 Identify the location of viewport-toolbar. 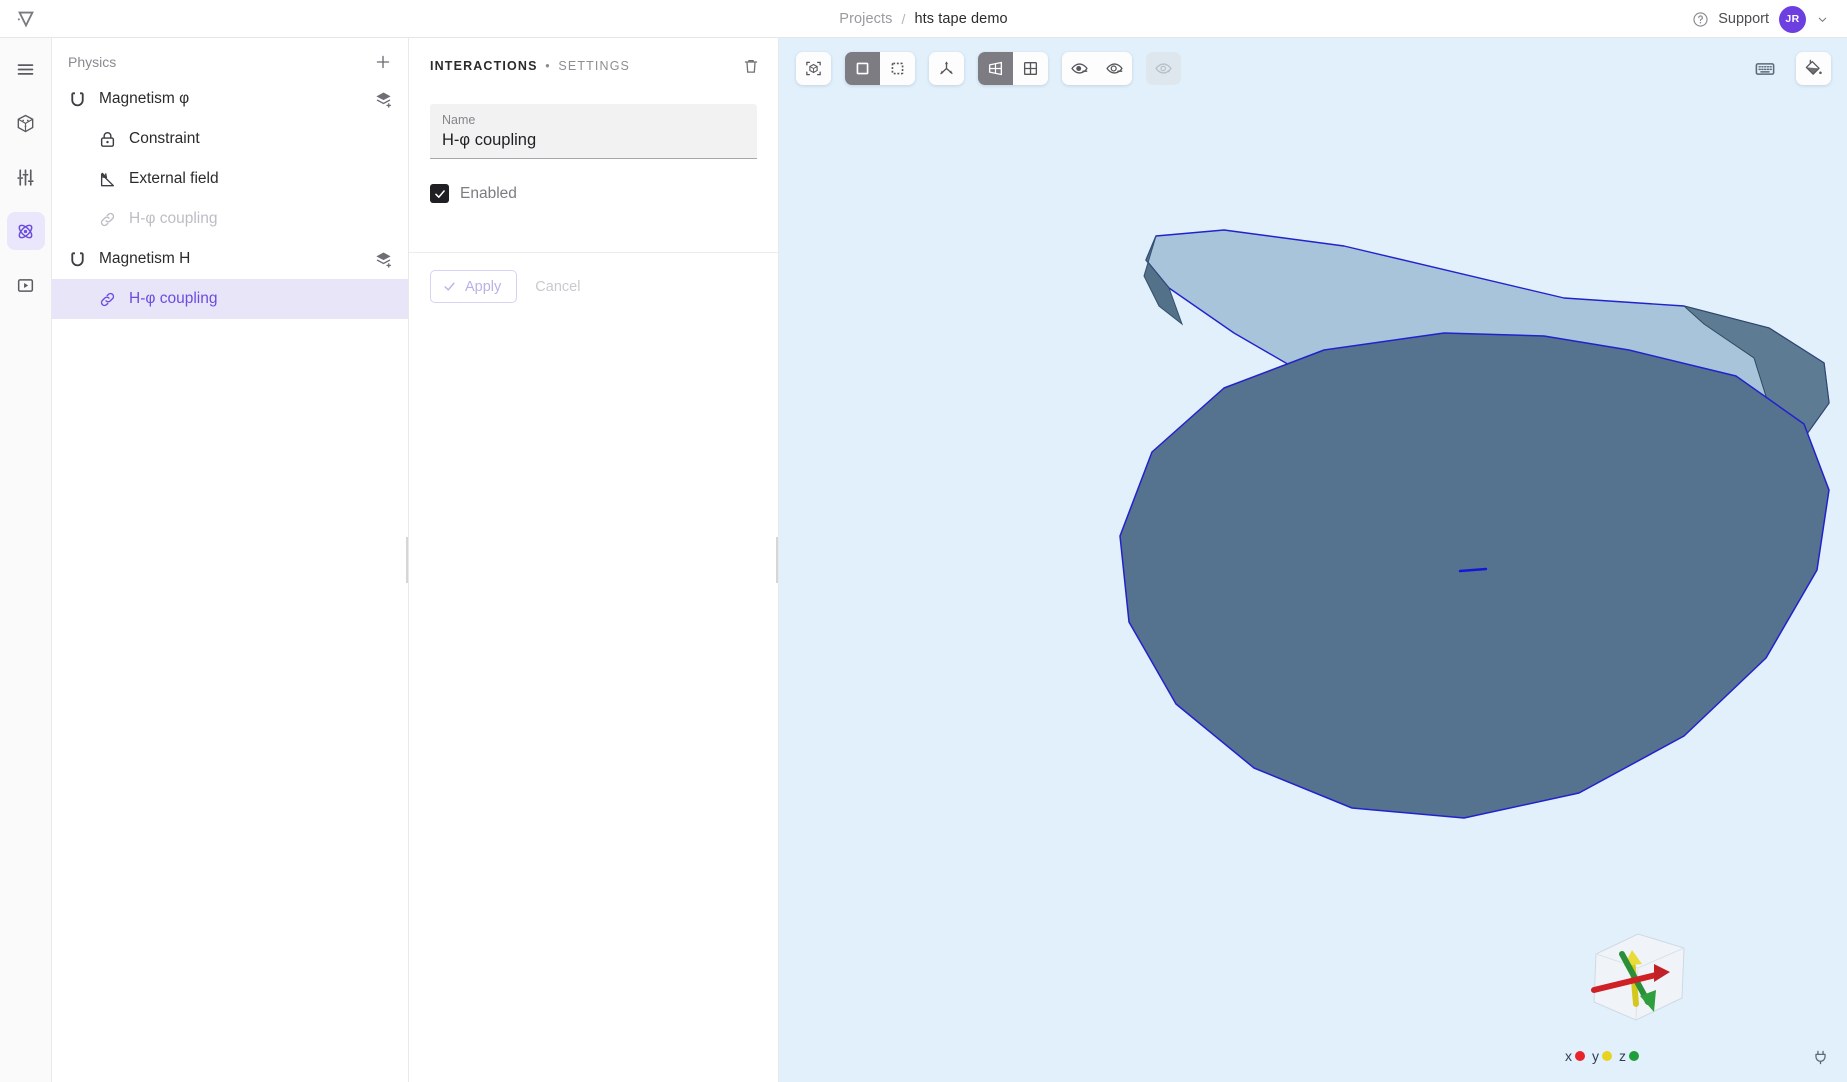
(988, 68).